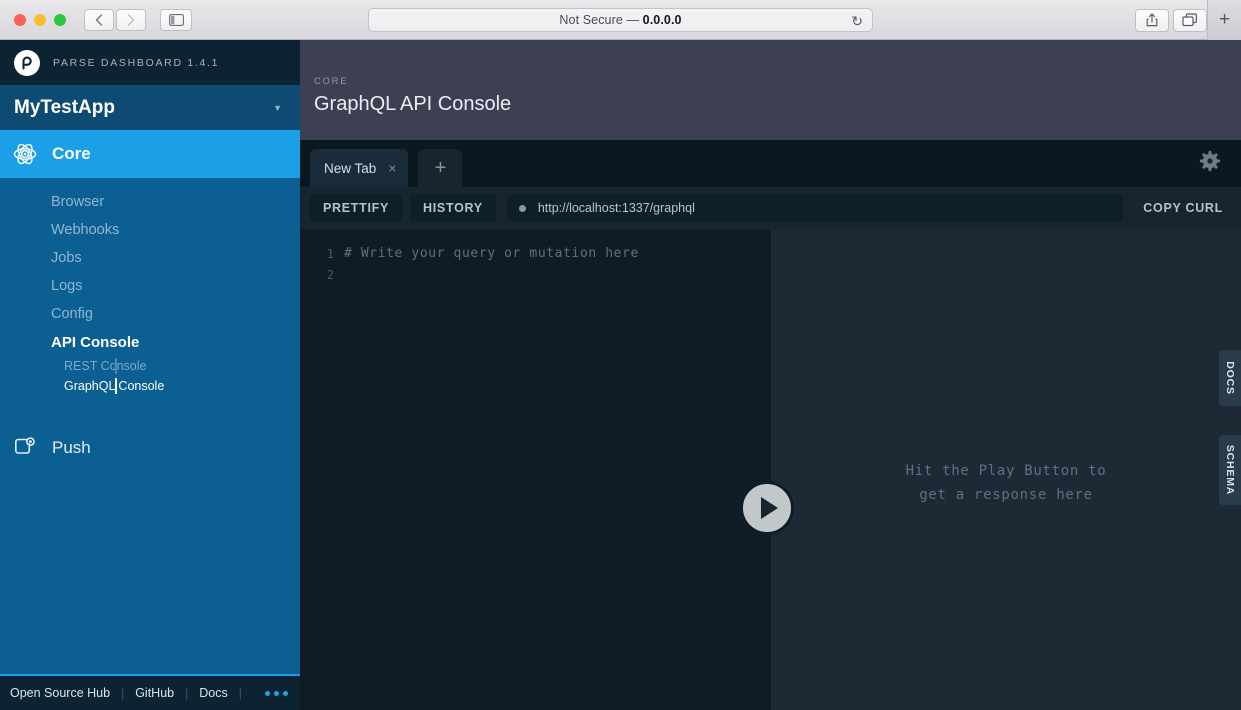 This screenshot has height=710, width=1241. What do you see at coordinates (115, 19) in the screenshot?
I see `browser-nav-group` at bounding box center [115, 19].